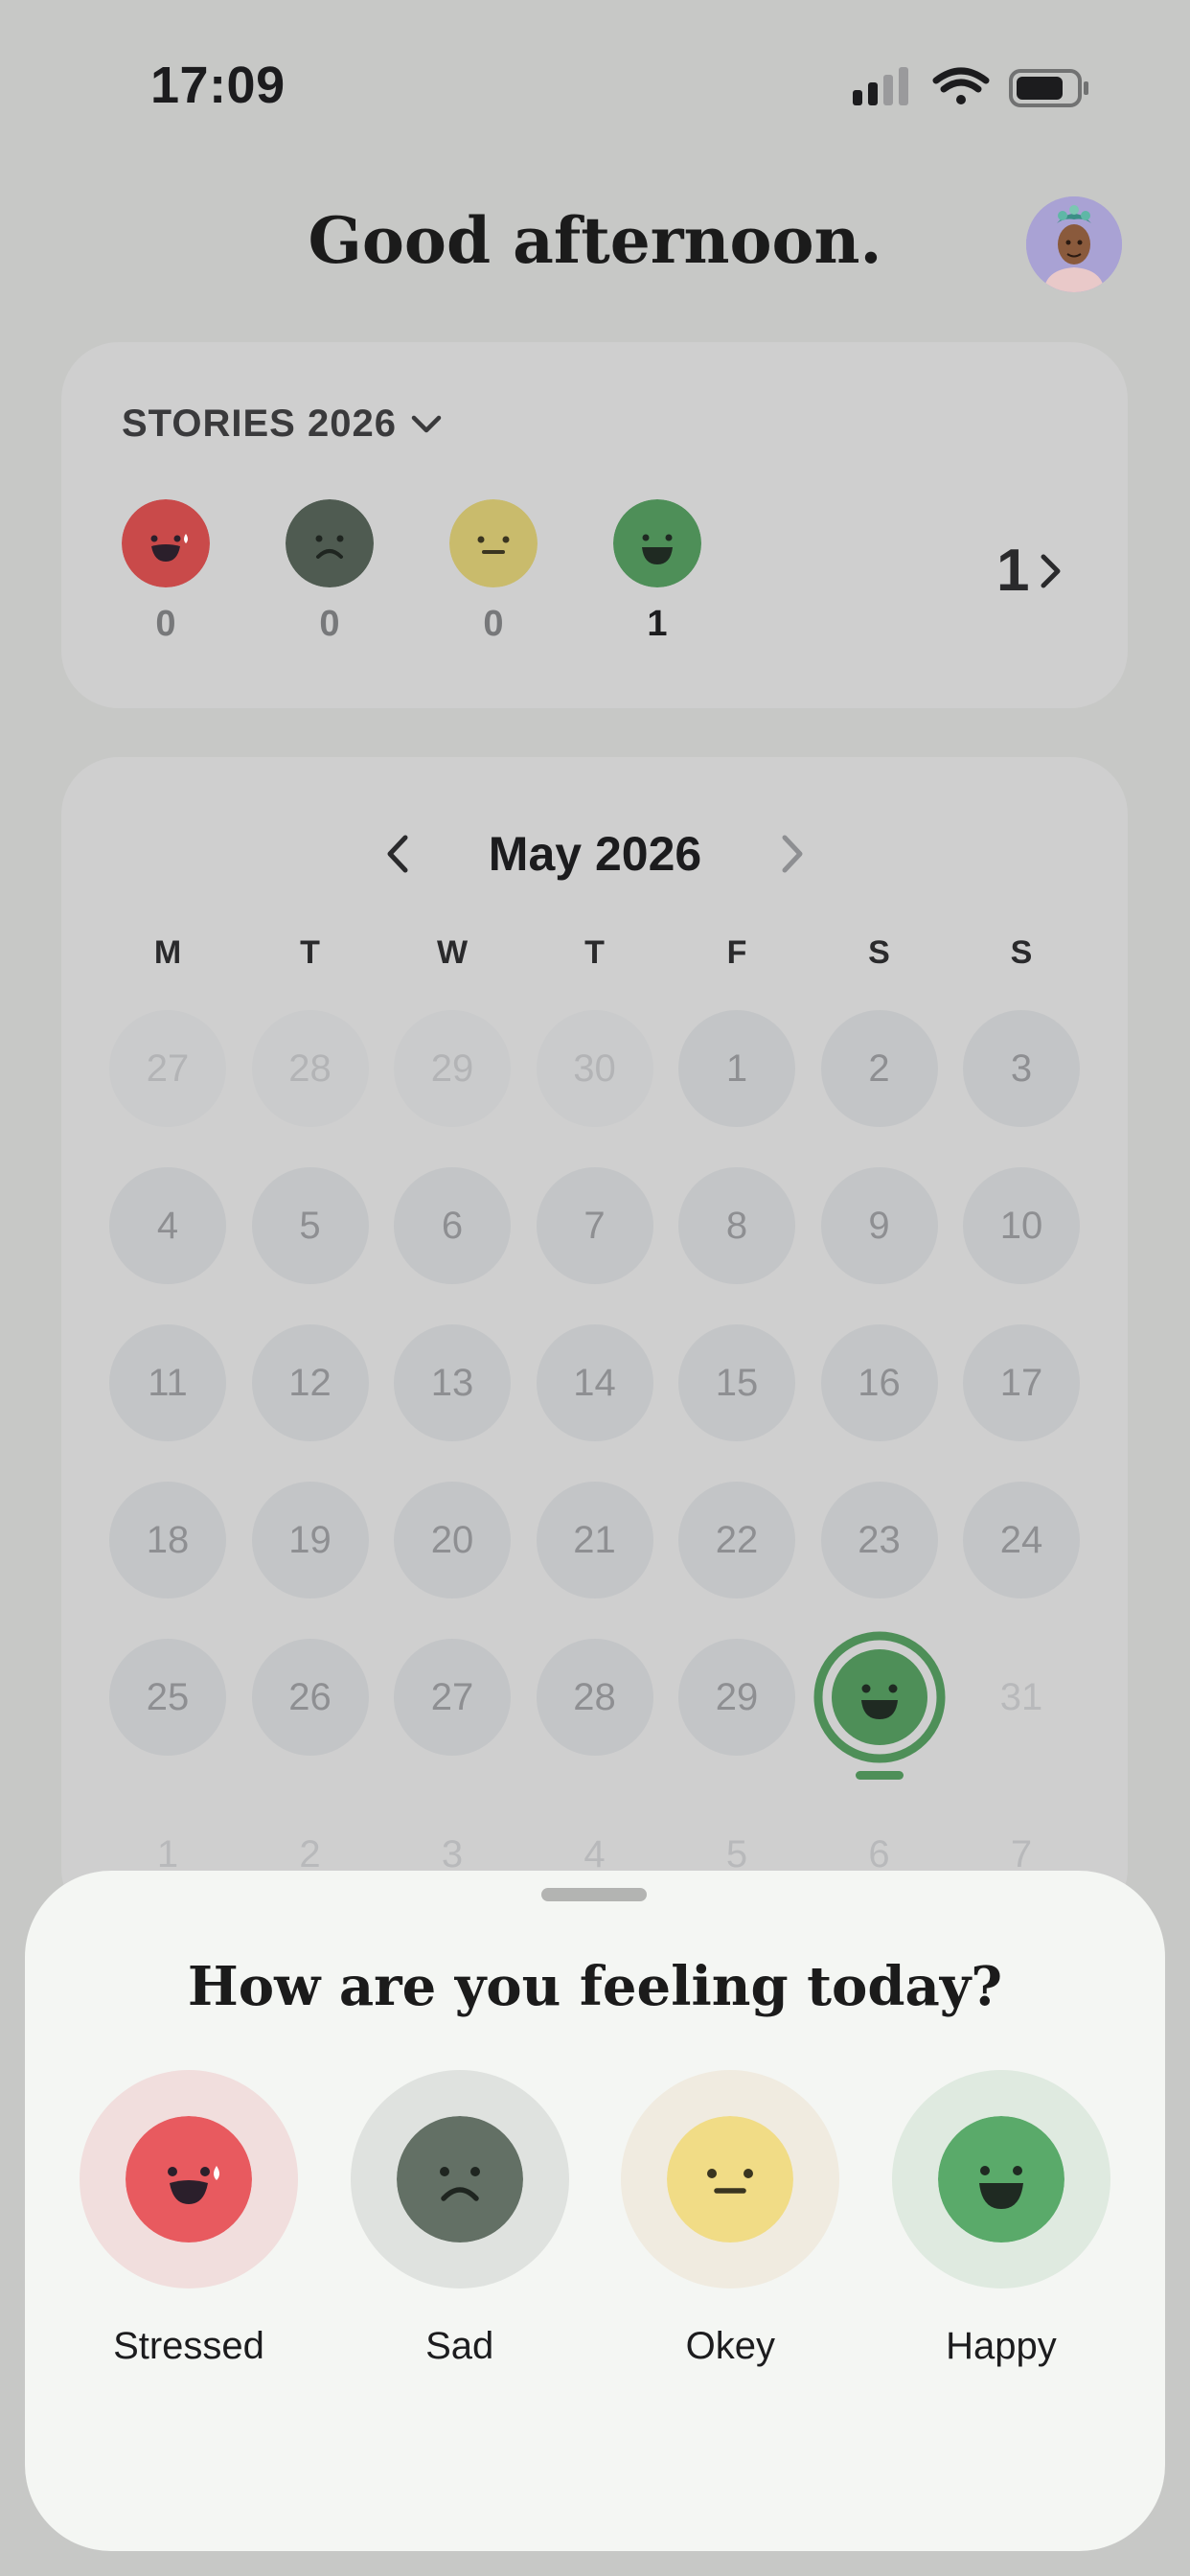 This screenshot has width=1190, height=2576. I want to click on mood-option-stressed: Stressed, so click(189, 2219).